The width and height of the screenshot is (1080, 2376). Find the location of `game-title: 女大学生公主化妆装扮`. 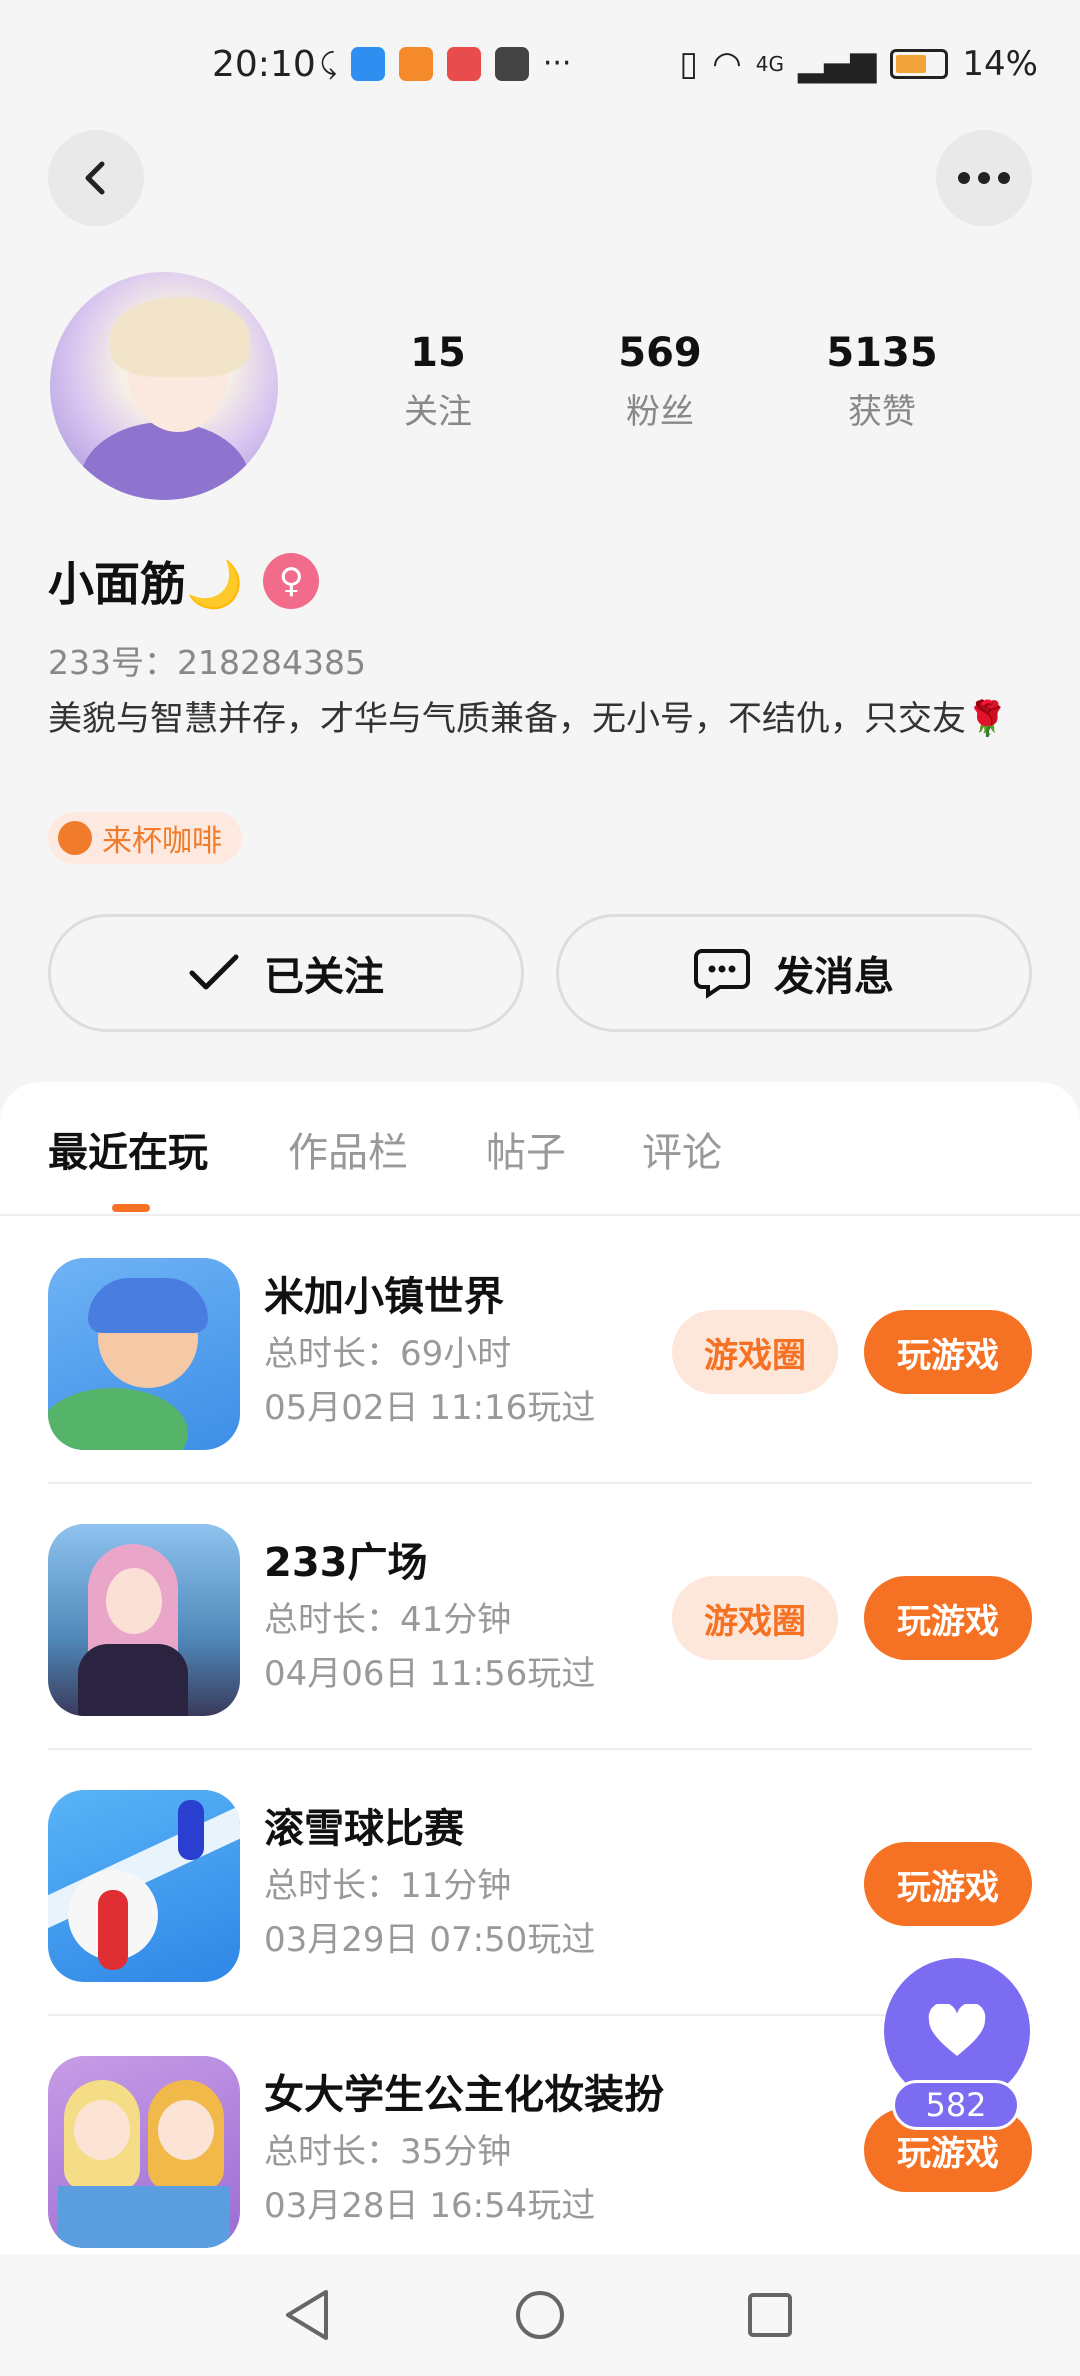

game-title: 女大学生公主化妆装扮 is located at coordinates (464, 2095).